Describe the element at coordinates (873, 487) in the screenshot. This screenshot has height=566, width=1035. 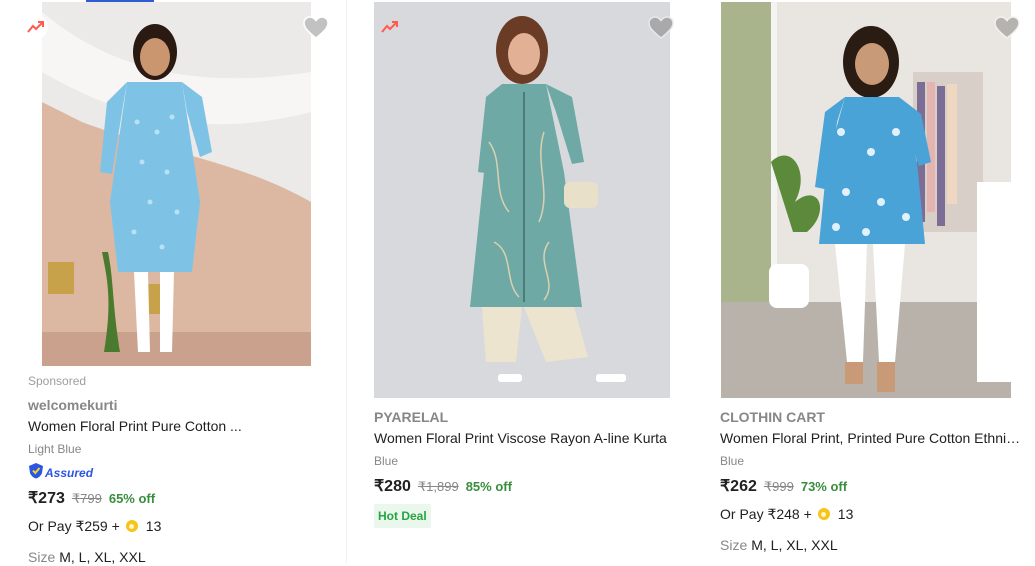
I see `price-row: ₹262 ₹999 73% off` at that location.